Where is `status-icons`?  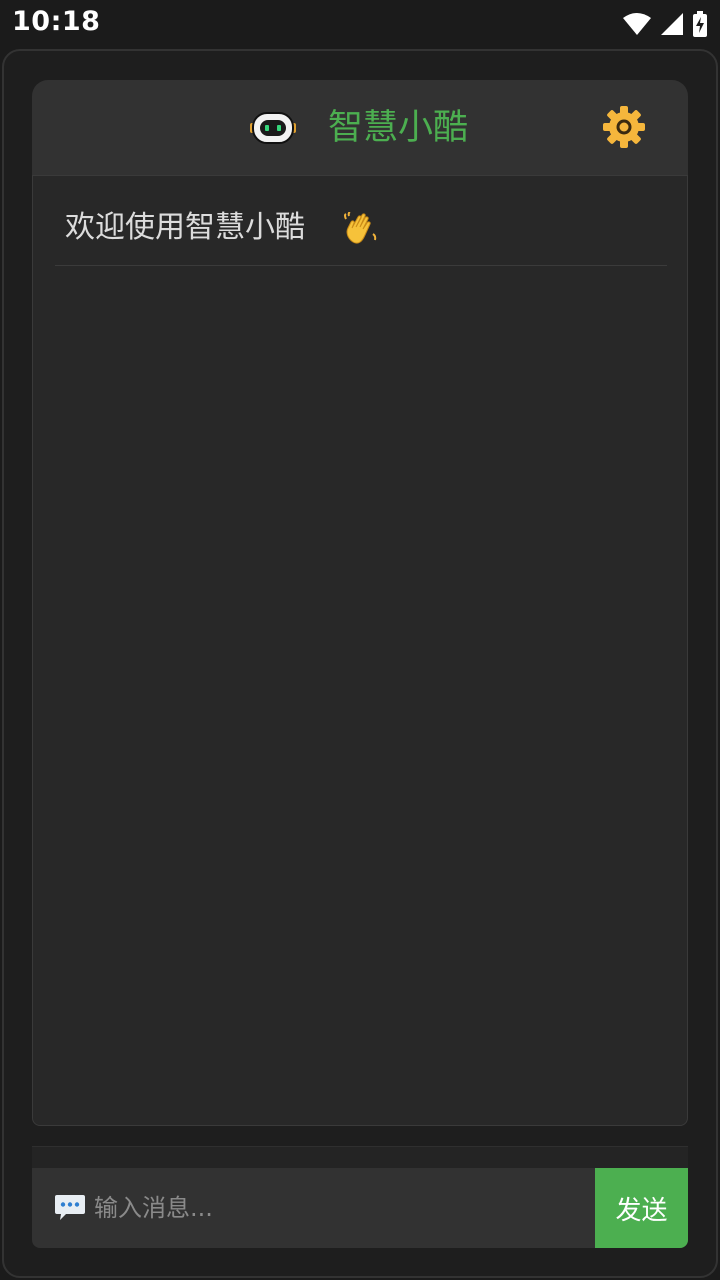 status-icons is located at coordinates (665, 24).